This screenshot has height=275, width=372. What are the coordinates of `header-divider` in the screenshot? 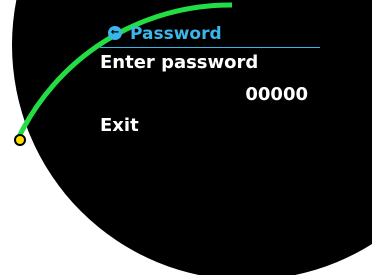 It's located at (210, 47).